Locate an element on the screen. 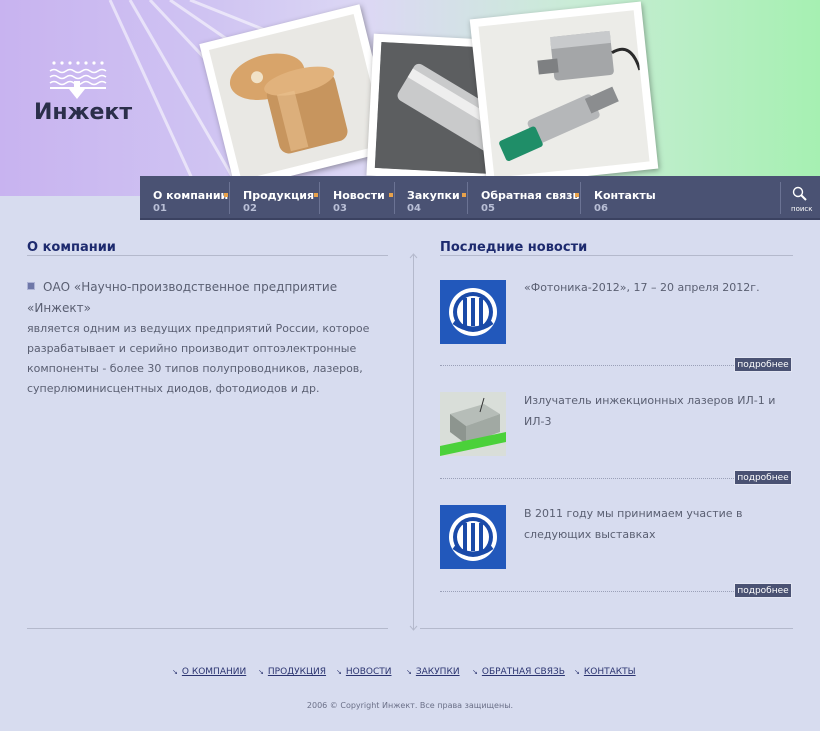 The width and height of the screenshot is (820, 731). footer-link-products: ↘ ПРОДУКЦИЯ is located at coordinates (292, 672).